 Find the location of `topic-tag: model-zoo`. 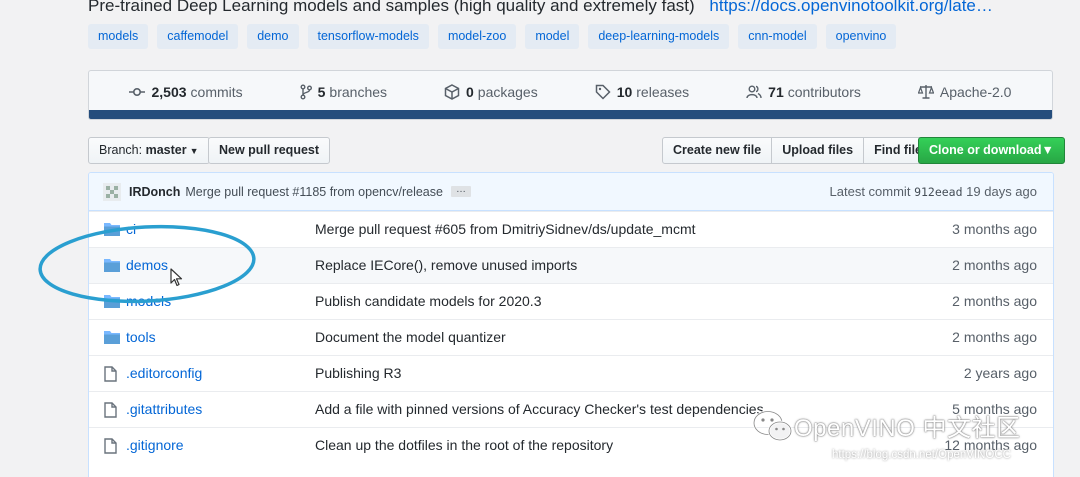

topic-tag: model-zoo is located at coordinates (477, 36).